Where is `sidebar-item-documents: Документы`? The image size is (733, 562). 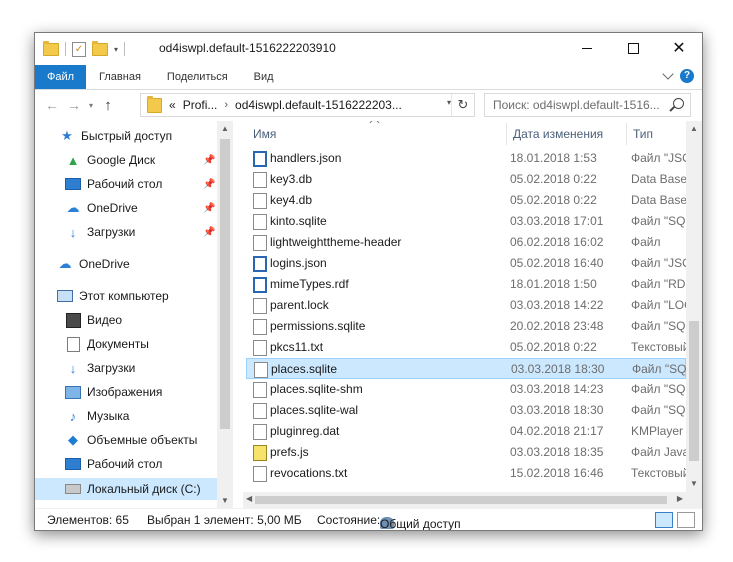
sidebar-item-documents: Документы is located at coordinates (107, 344).